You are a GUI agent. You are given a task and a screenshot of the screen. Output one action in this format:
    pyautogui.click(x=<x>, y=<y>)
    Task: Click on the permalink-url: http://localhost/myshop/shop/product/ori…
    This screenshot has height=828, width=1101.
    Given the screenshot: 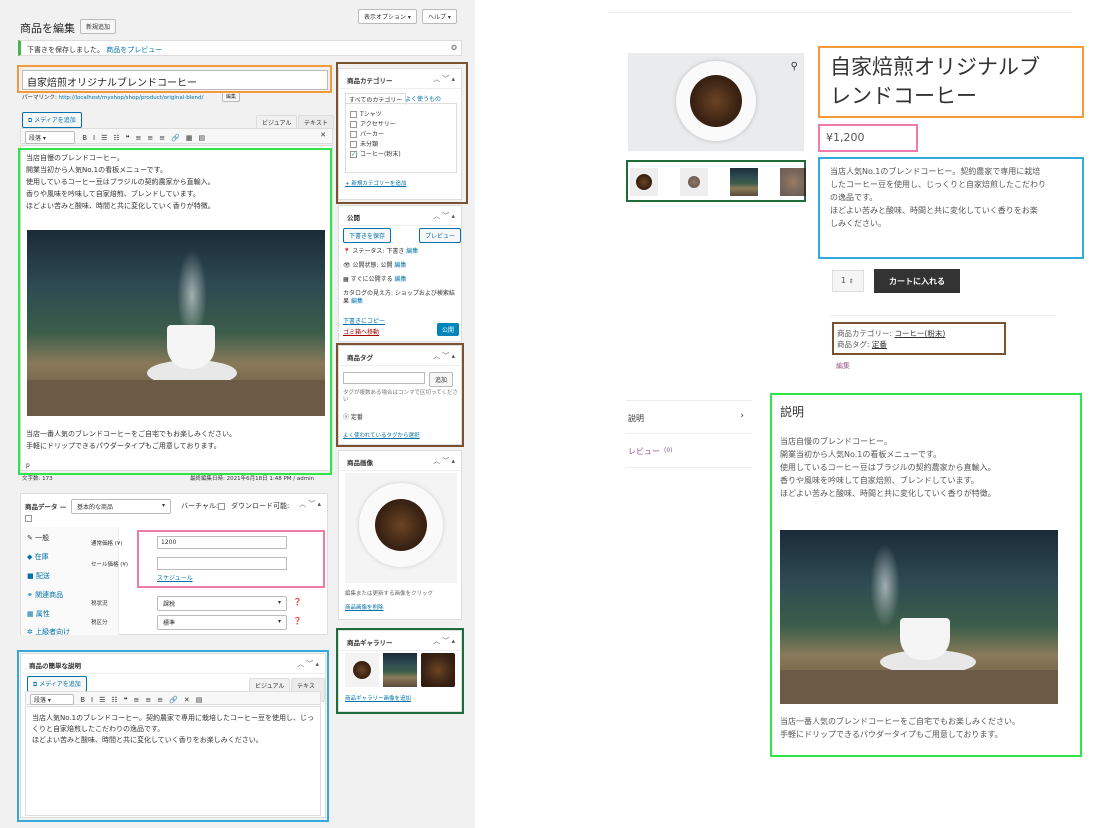 What is the action you would take?
    pyautogui.click(x=131, y=98)
    